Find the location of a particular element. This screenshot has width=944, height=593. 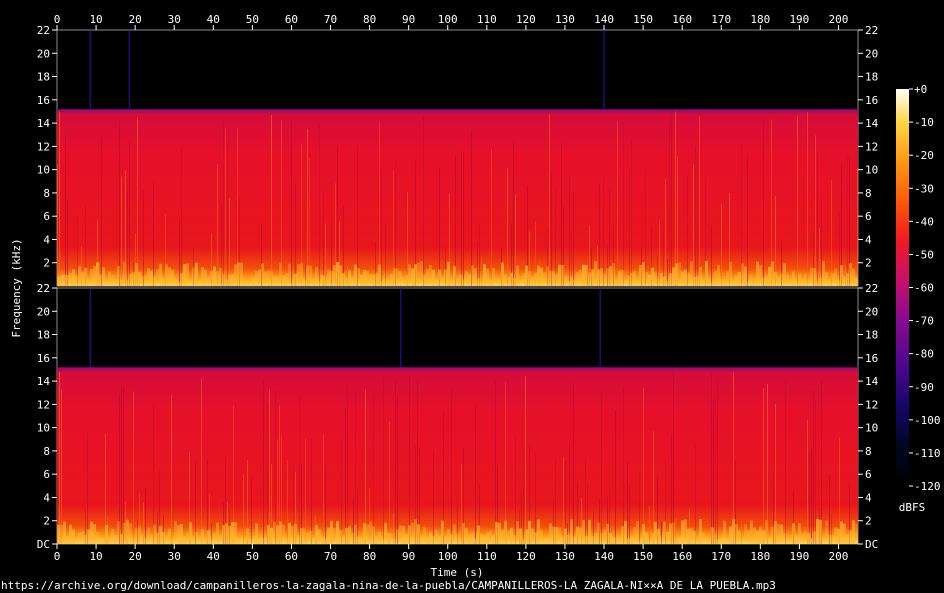

colorbar-tick-label: -10 is located at coordinates (924, 122).